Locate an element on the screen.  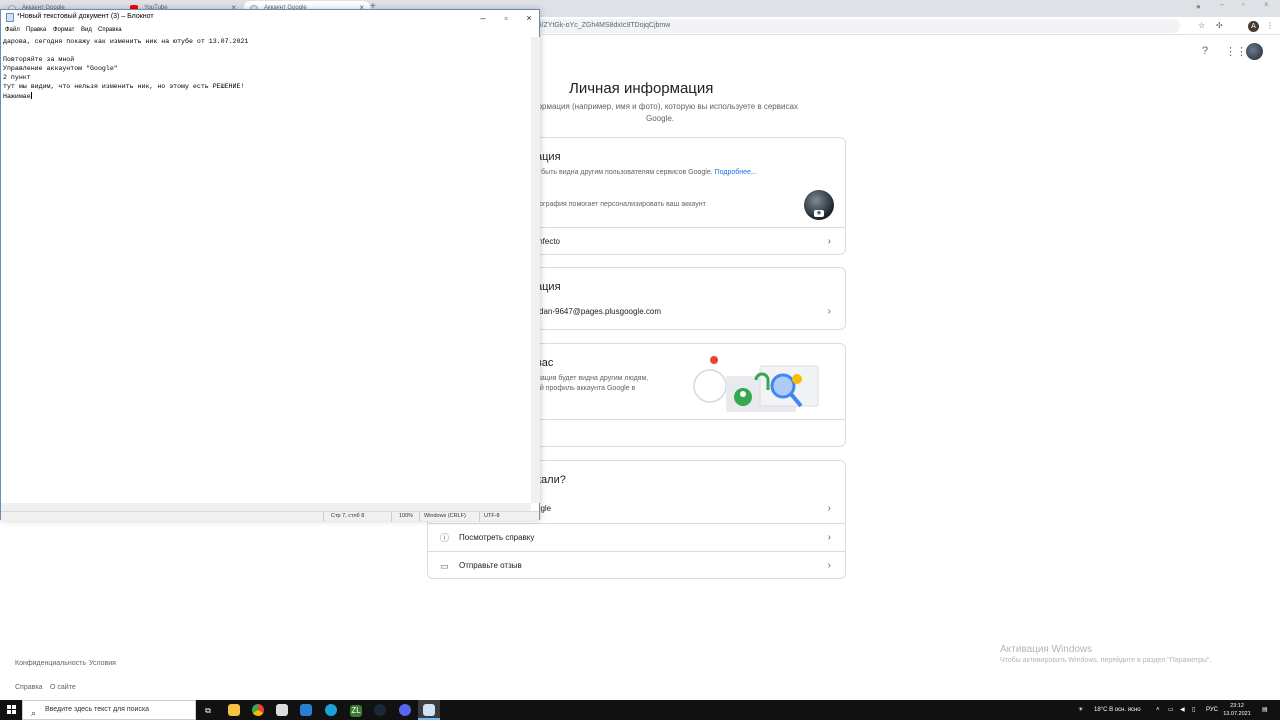
encoding: UTF-8 is located at coordinates (492, 516).